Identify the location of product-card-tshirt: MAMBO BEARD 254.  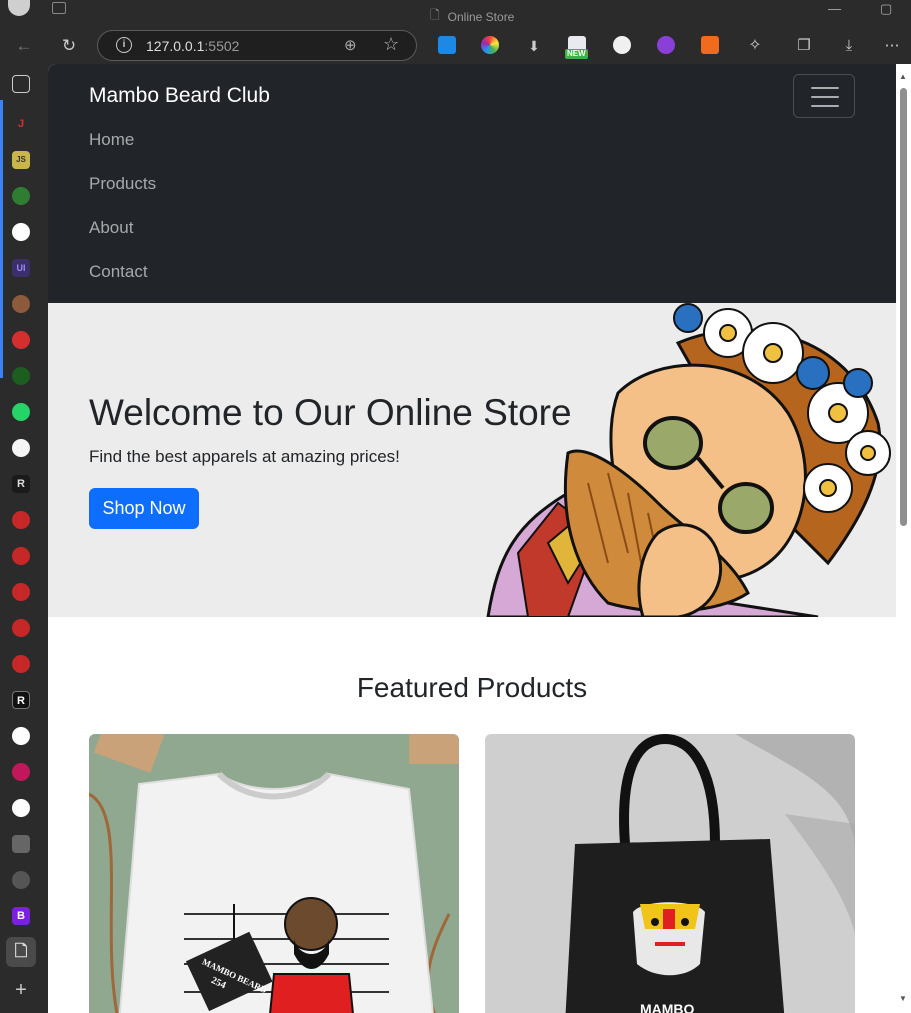
(274, 873).